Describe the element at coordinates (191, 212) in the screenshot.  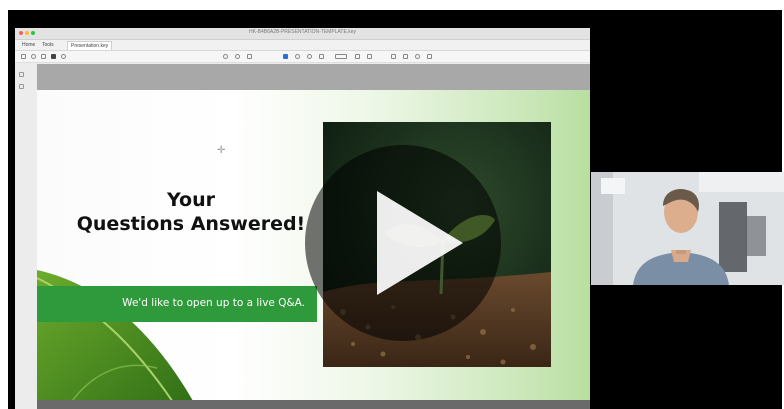
I see `slide-title: Your Questions Answered!` at that location.